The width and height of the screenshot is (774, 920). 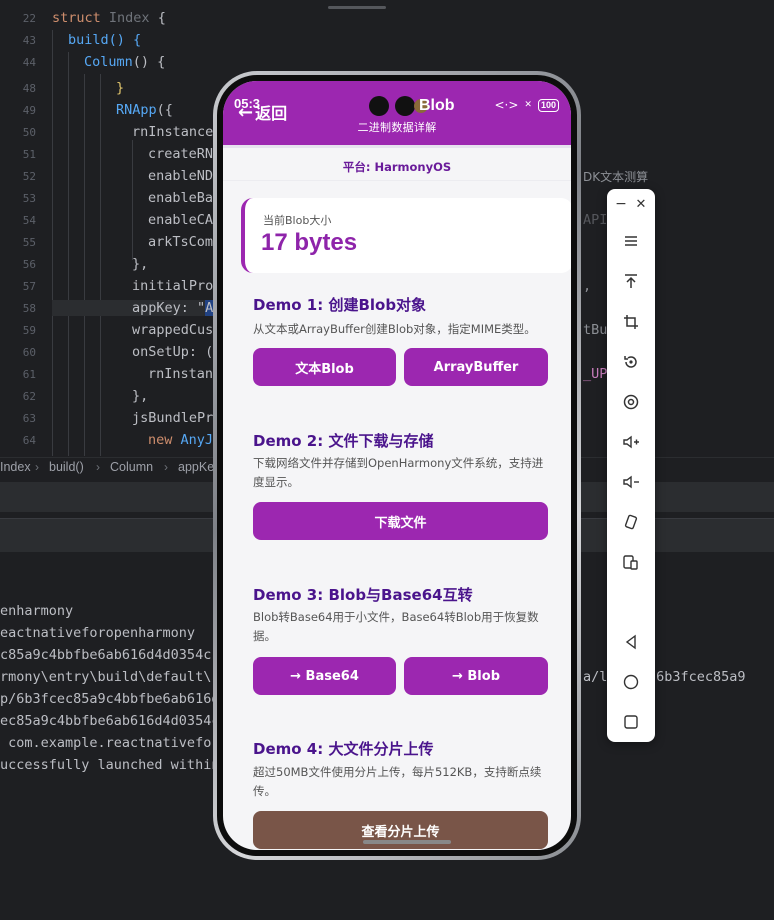 What do you see at coordinates (29, 88) in the screenshot?
I see `line-number: 48` at bounding box center [29, 88].